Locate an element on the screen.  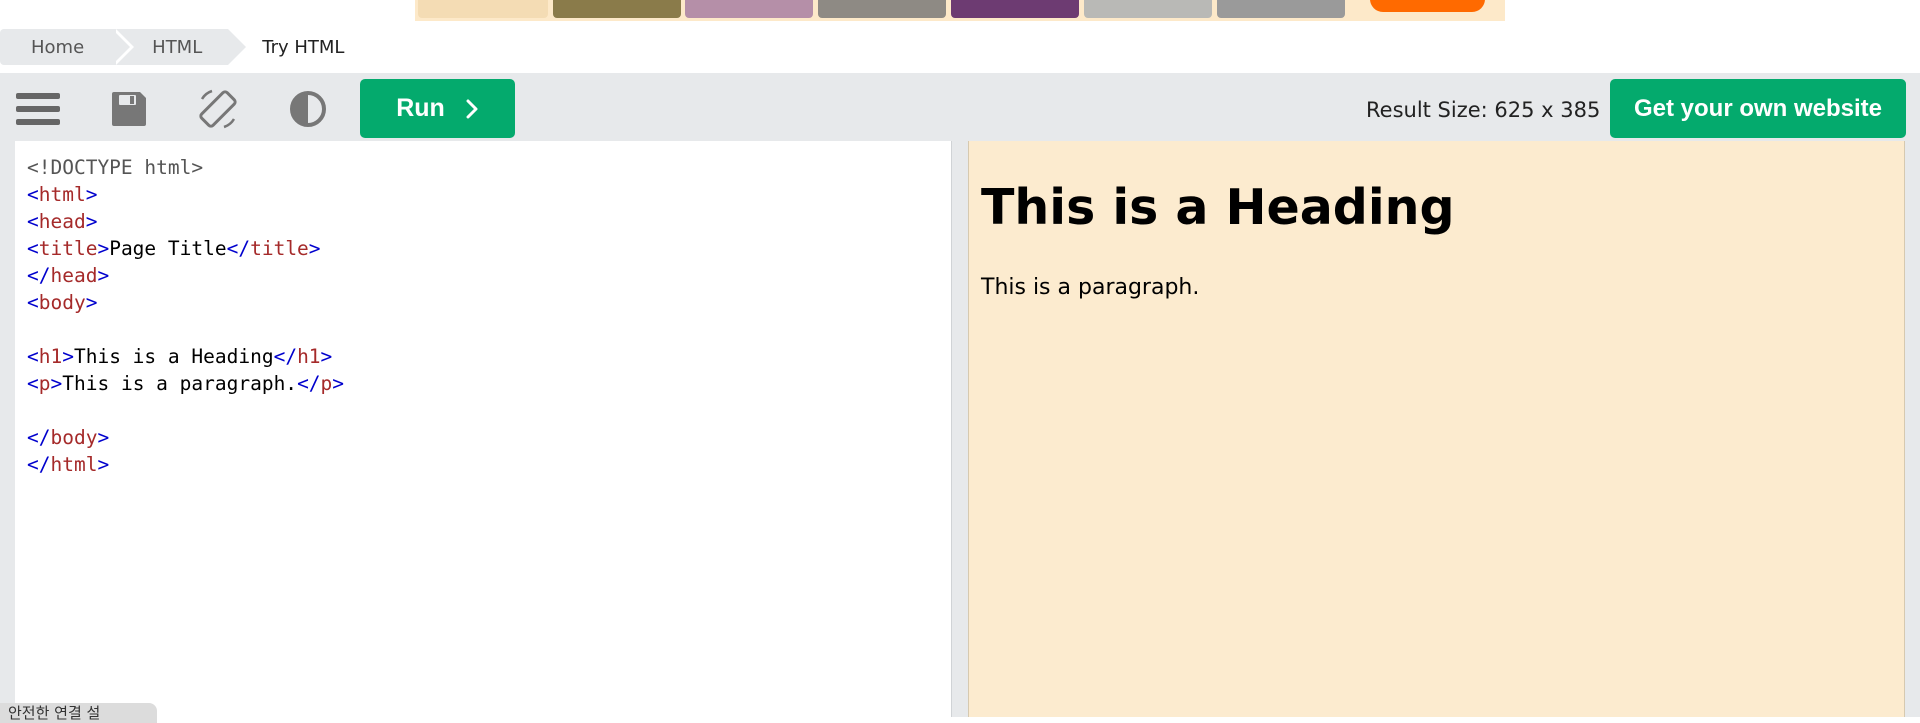
status-bar-text: 안전한 연결 설 is located at coordinates (78, 713).